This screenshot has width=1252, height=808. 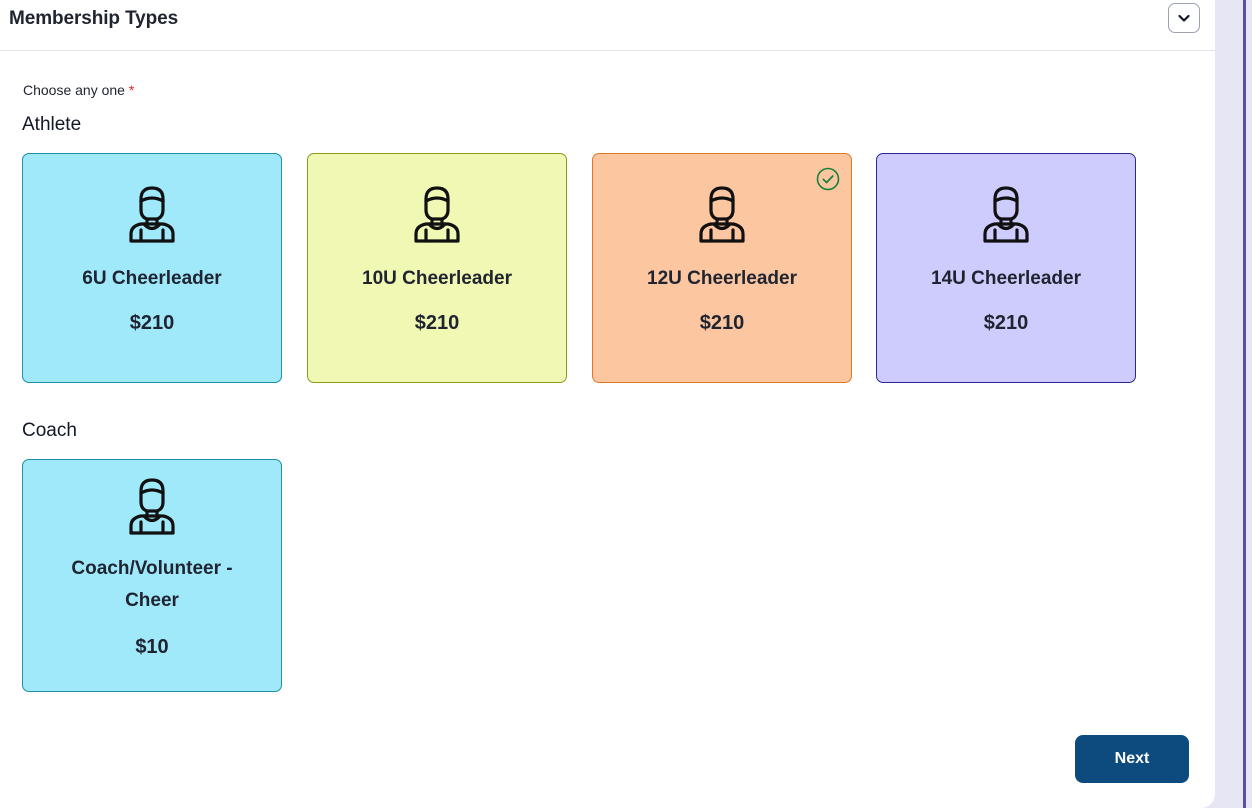 I want to click on section-title-athlete: Athlete, so click(x=52, y=124).